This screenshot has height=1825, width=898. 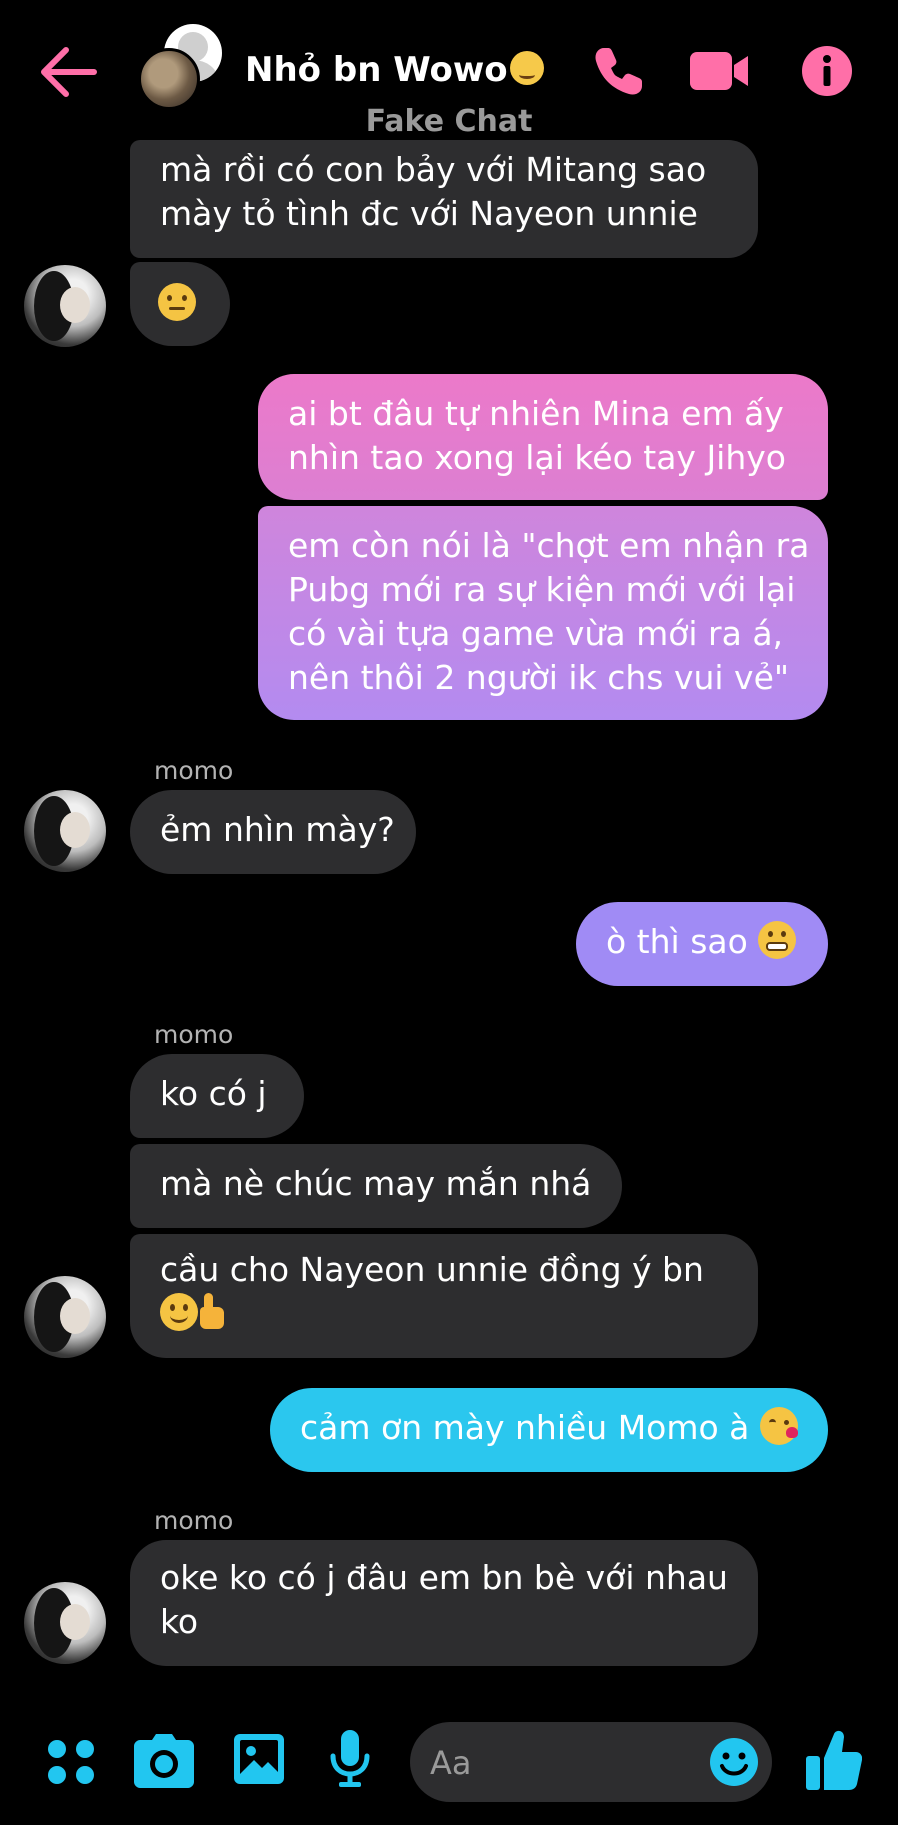 What do you see at coordinates (433, 169) in the screenshot?
I see `message-line: mà rồi có con bảy với Mitang sao` at bounding box center [433, 169].